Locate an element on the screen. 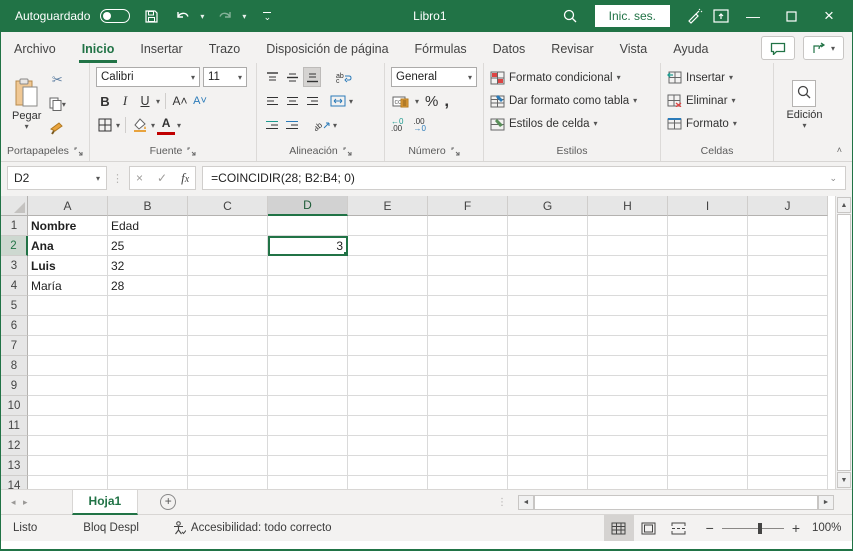  cell-f3 is located at coordinates (468, 266).